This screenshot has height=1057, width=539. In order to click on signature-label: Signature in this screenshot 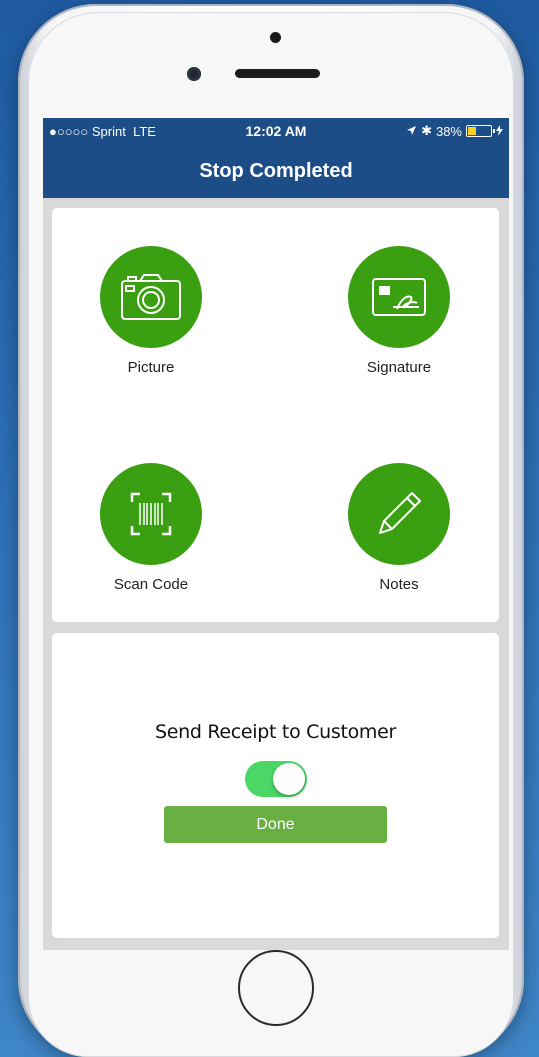, I will do `click(399, 367)`.